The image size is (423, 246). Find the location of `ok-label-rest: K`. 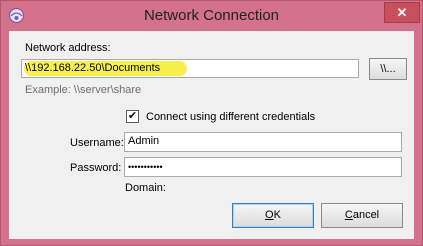

ok-label-rest: K is located at coordinates (277, 215).